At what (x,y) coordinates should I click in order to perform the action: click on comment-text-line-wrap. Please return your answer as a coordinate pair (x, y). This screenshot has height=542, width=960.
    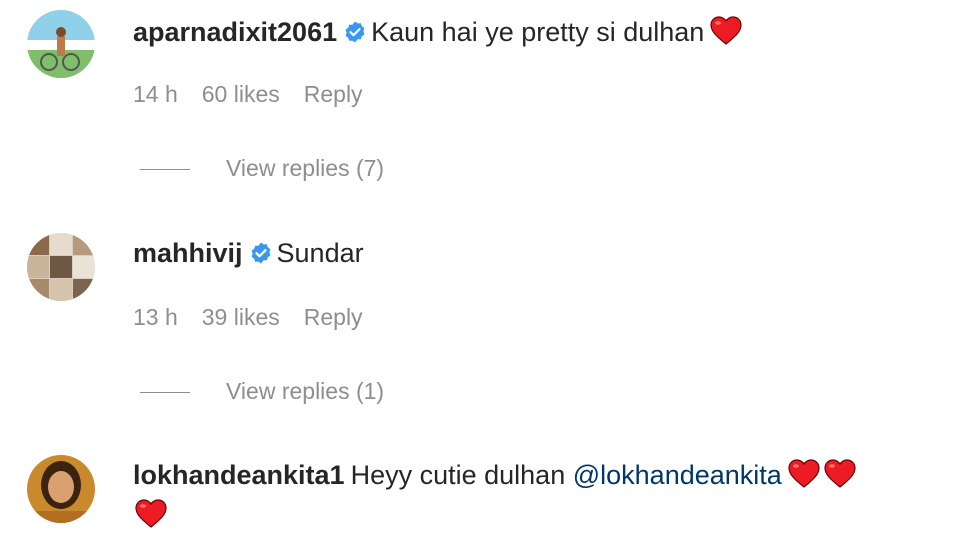
    Looking at the image, I should click on (151, 515).